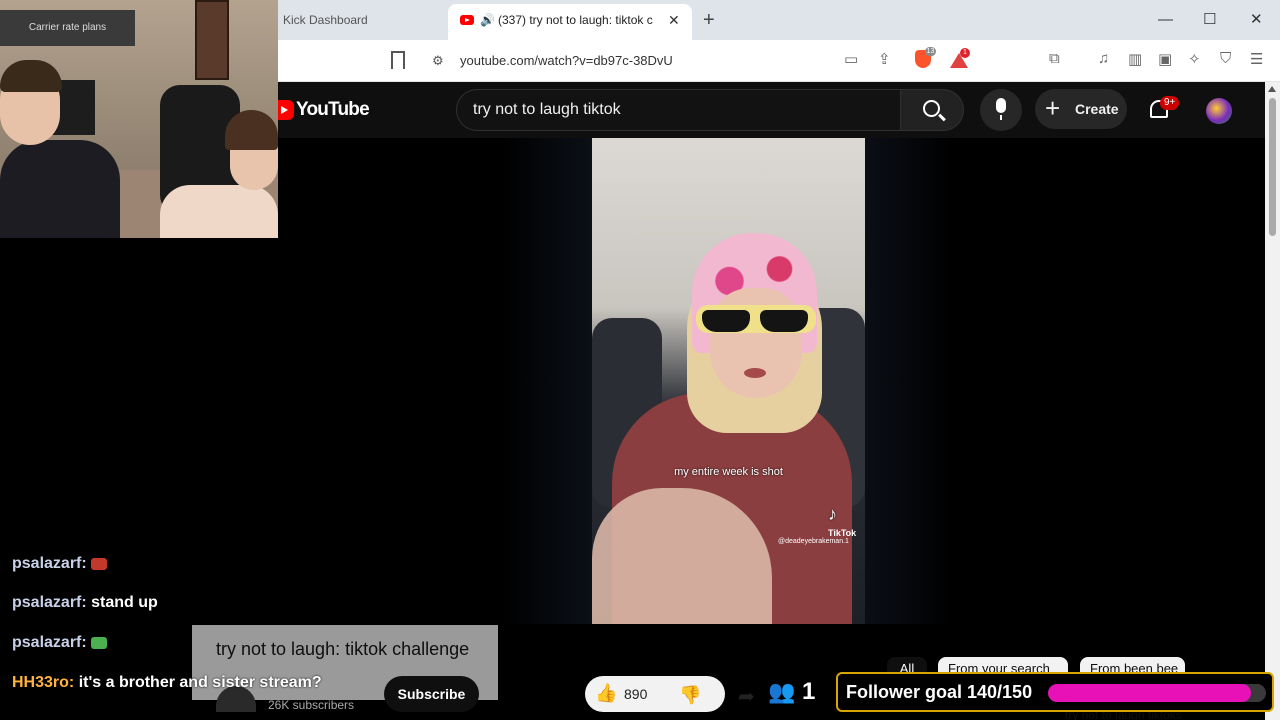 The height and width of the screenshot is (720, 1280). I want to click on chat-message: psalazarf: stand up, so click(85, 603).